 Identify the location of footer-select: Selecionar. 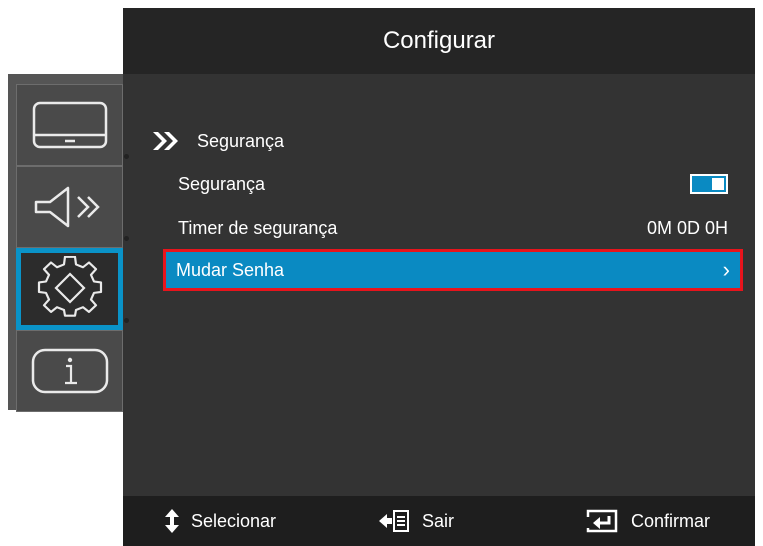
(220, 521).